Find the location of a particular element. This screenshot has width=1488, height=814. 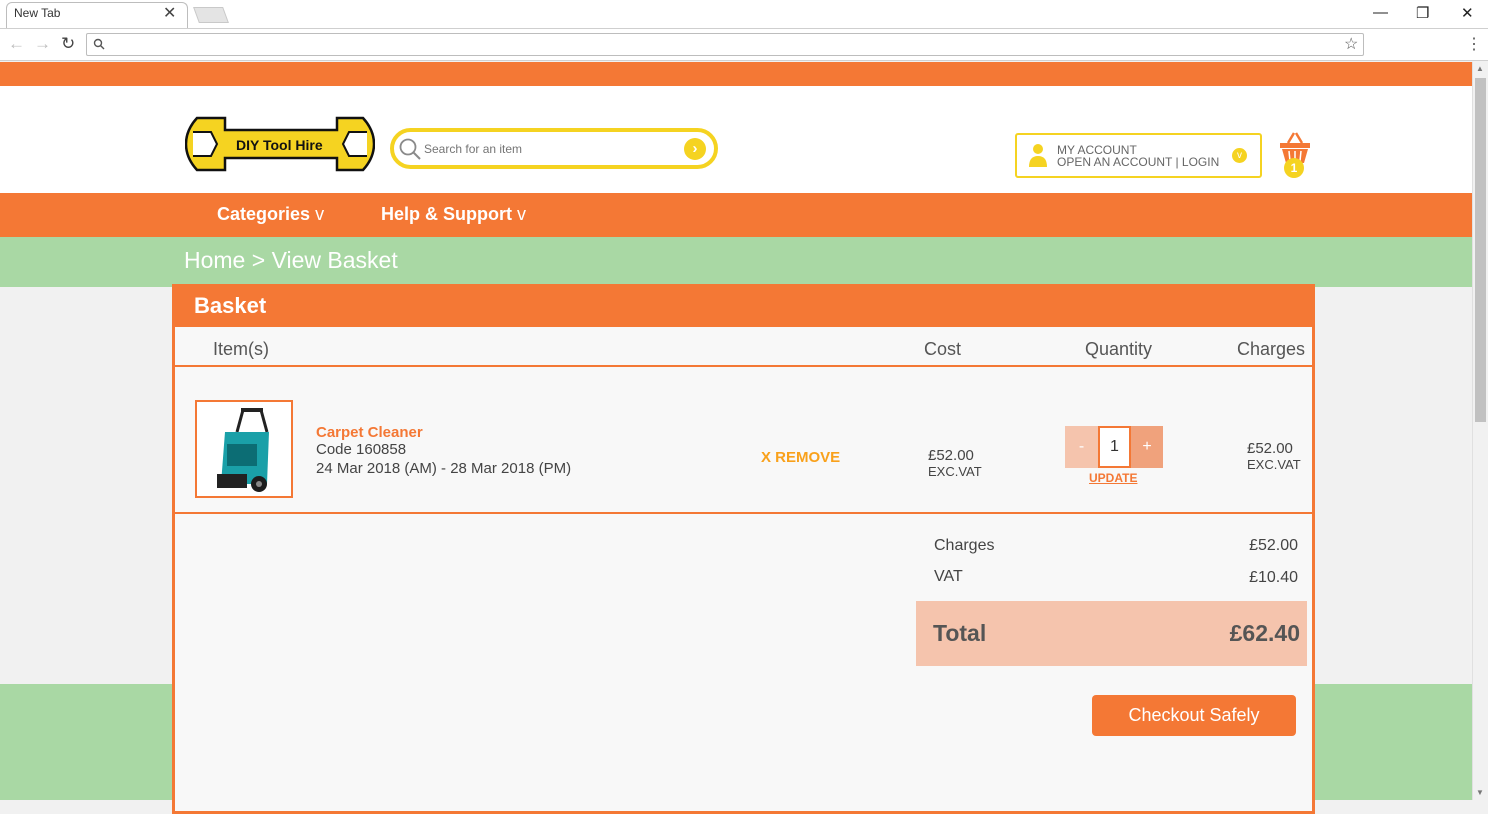

col-quantity: Quantity is located at coordinates (1119, 349).